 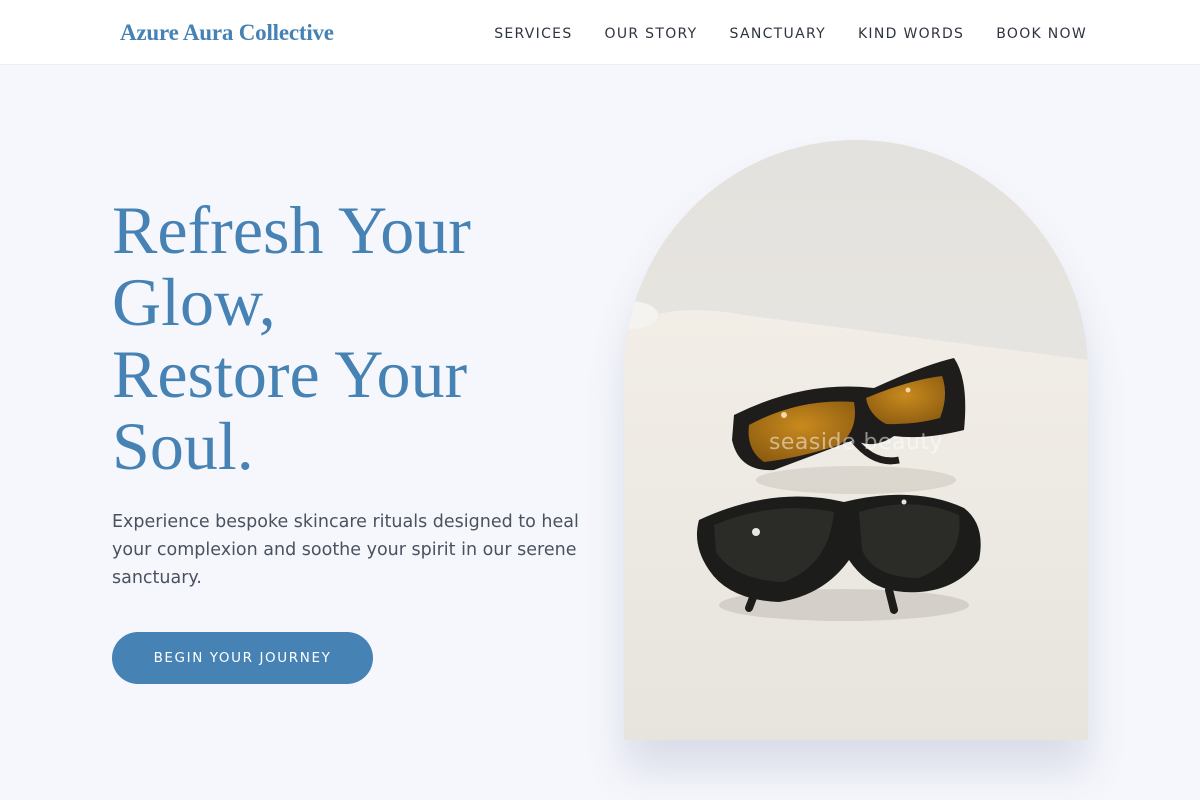 What do you see at coordinates (778, 34) in the screenshot?
I see `nav-link-sanctuary: SANCTUARY` at bounding box center [778, 34].